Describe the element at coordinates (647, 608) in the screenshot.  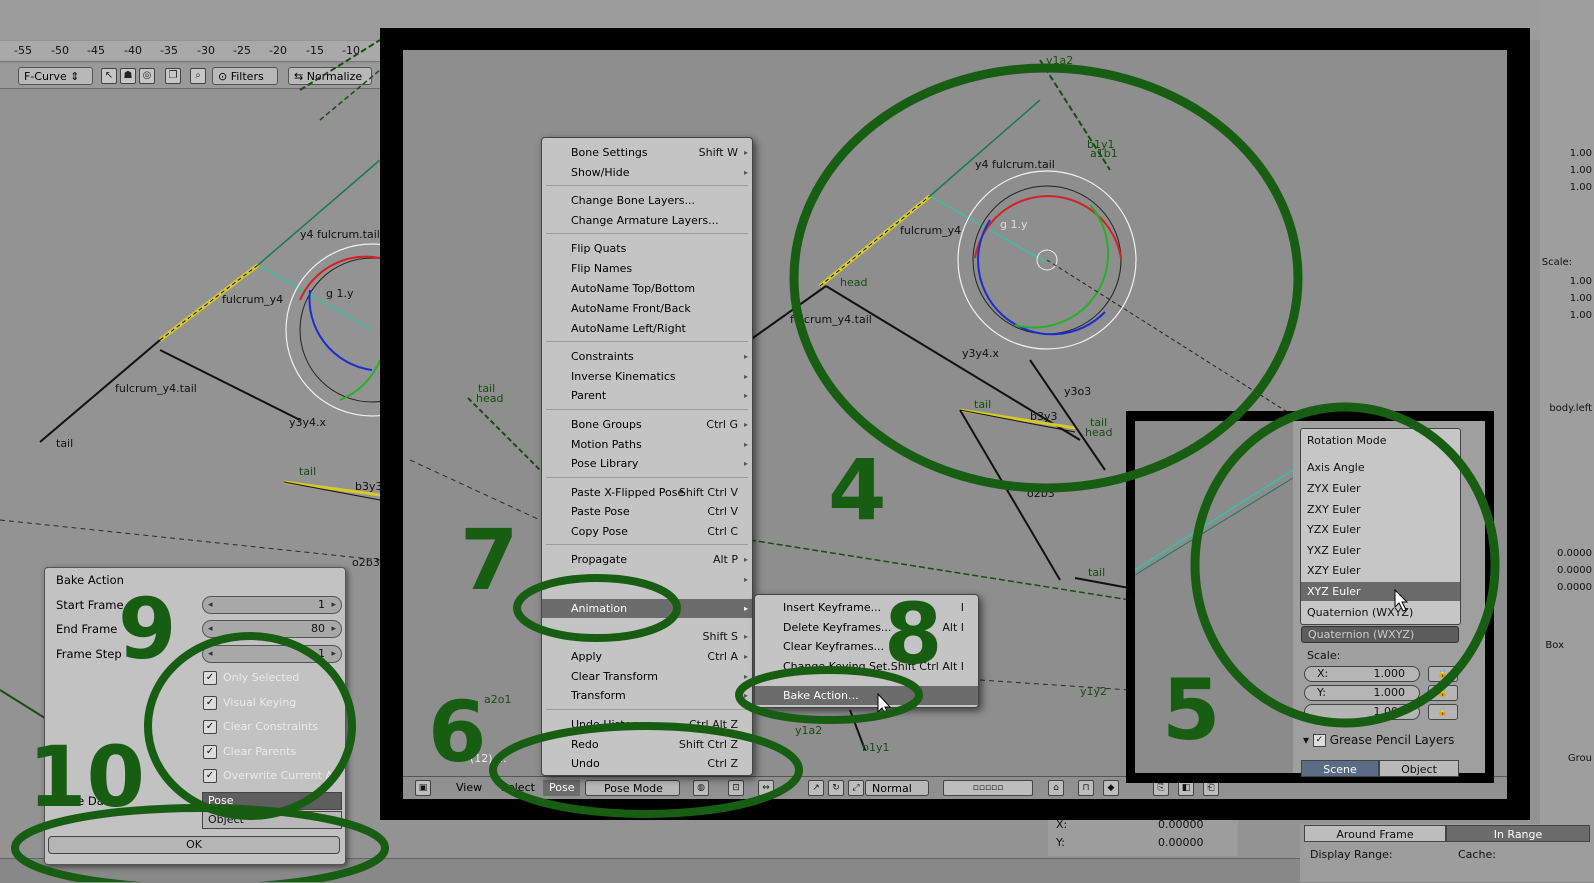
I see `menu-item-animation: Animation ▸` at that location.